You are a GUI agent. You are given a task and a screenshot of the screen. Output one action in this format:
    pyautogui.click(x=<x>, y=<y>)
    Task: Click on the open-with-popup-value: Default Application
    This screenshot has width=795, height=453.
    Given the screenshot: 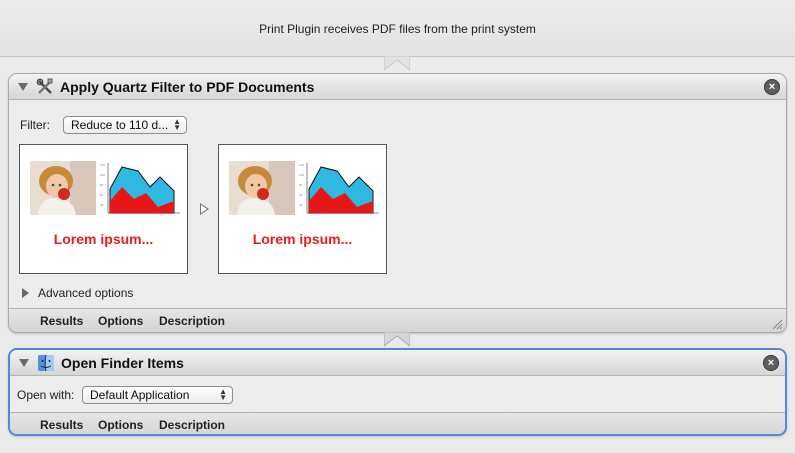 What is the action you would take?
    pyautogui.click(x=140, y=395)
    